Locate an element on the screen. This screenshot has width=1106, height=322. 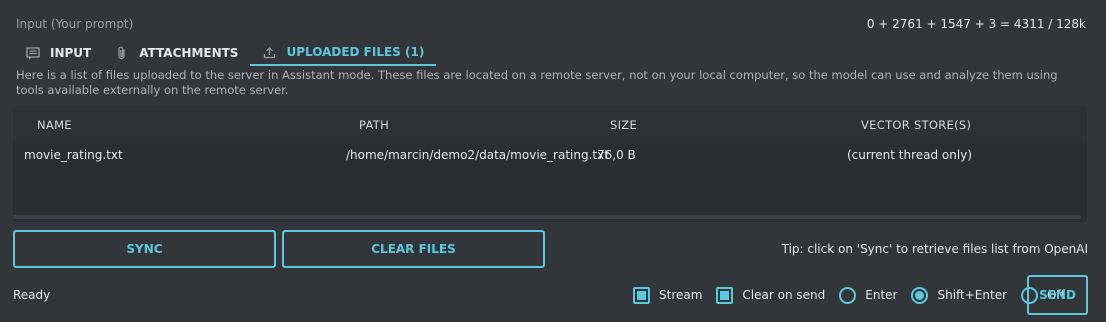
tab-input-label: INPUT is located at coordinates (71, 53).